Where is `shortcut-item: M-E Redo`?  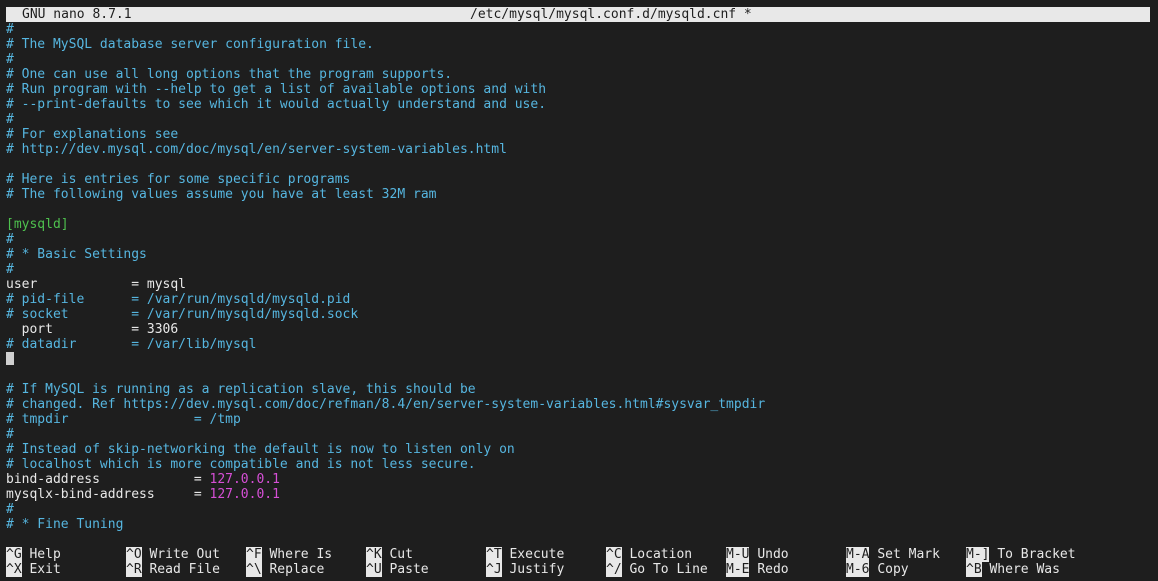 shortcut-item: M-E Redo is located at coordinates (757, 569).